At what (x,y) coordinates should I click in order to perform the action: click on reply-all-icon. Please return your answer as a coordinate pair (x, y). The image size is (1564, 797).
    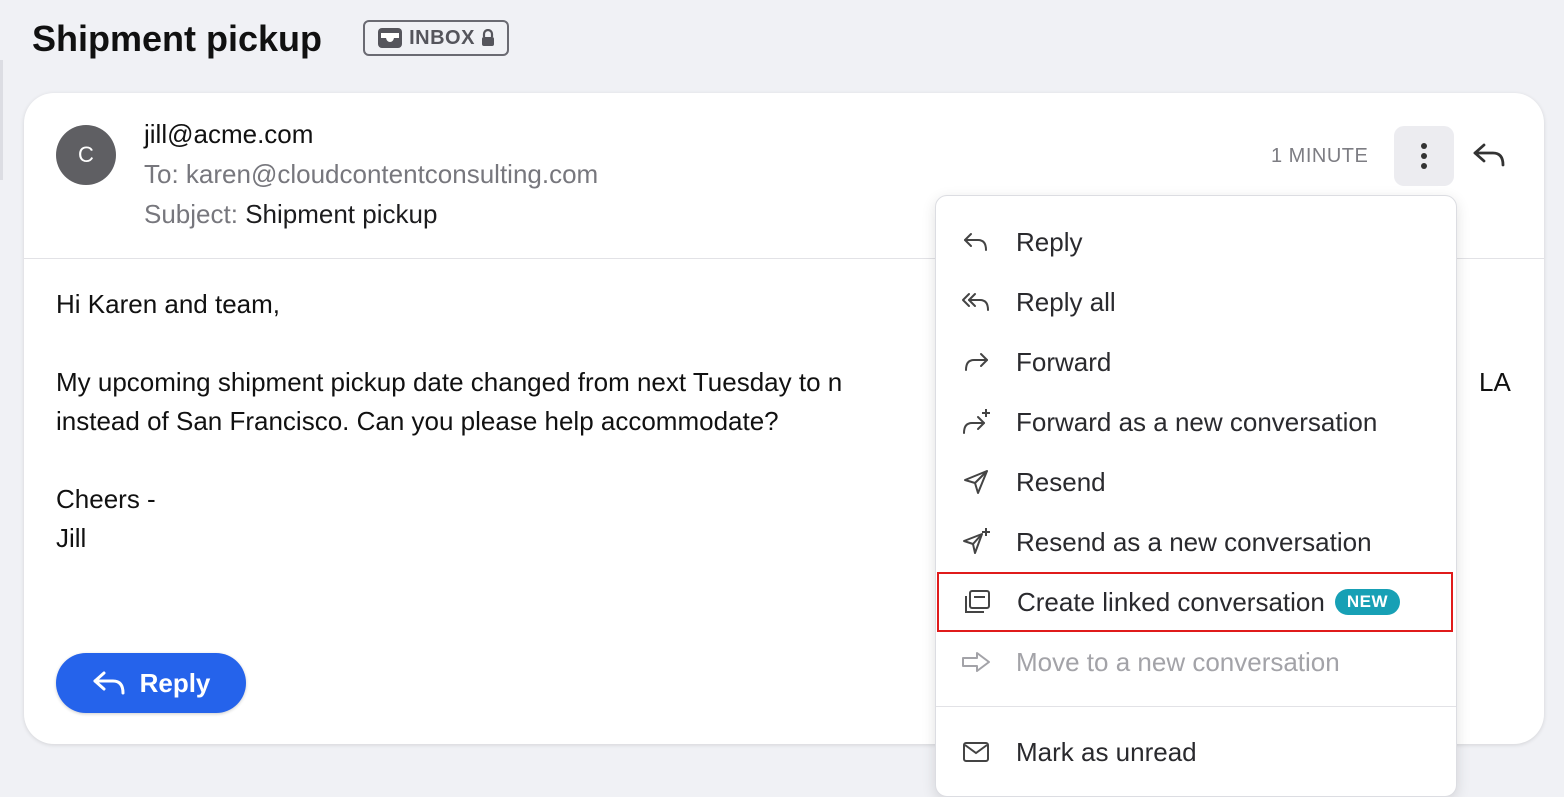
    Looking at the image, I should click on (976, 302).